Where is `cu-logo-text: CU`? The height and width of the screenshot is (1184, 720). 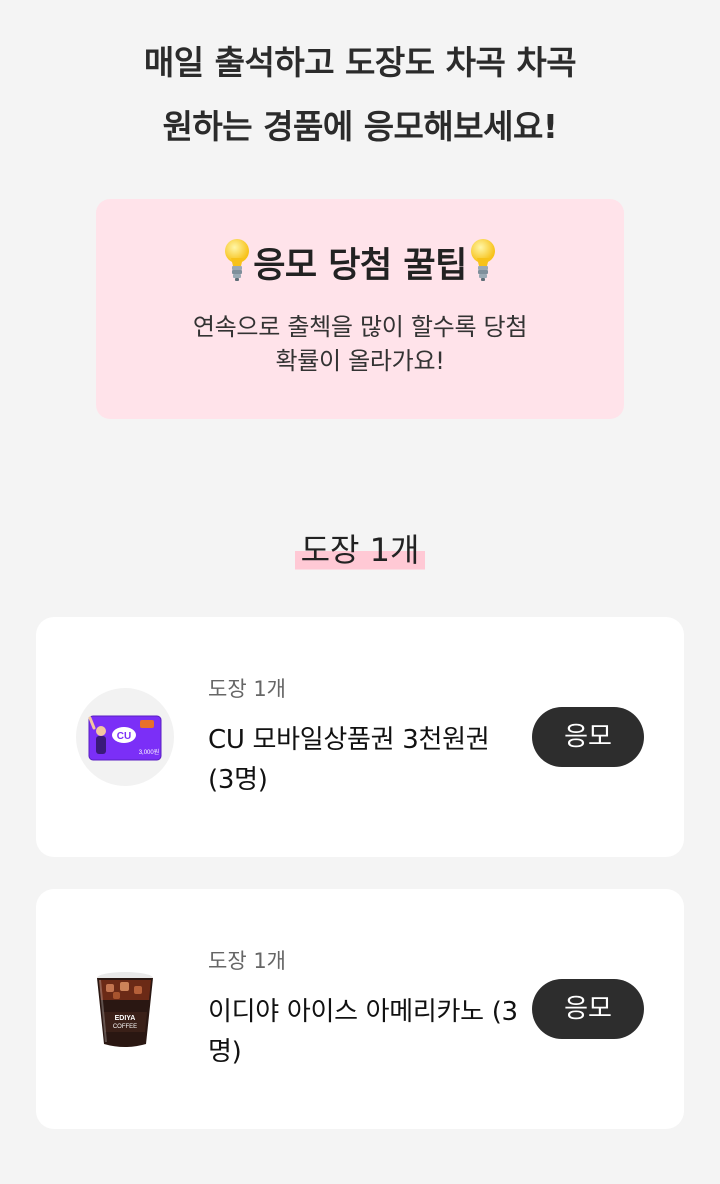
cu-logo-text: CU is located at coordinates (124, 736).